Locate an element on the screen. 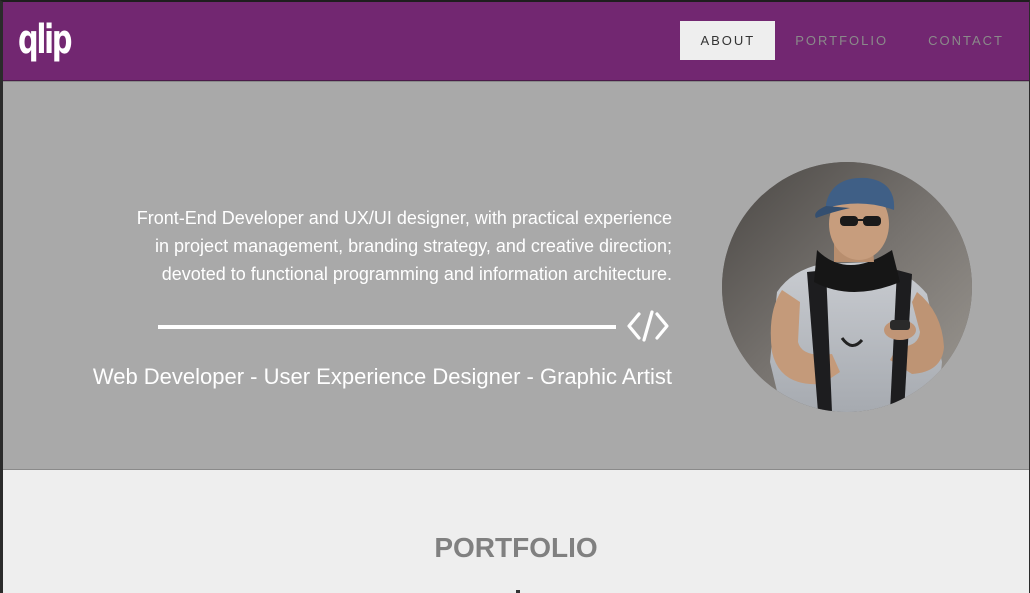 The width and height of the screenshot is (1030, 593). code-icon is located at coordinates (648, 326).